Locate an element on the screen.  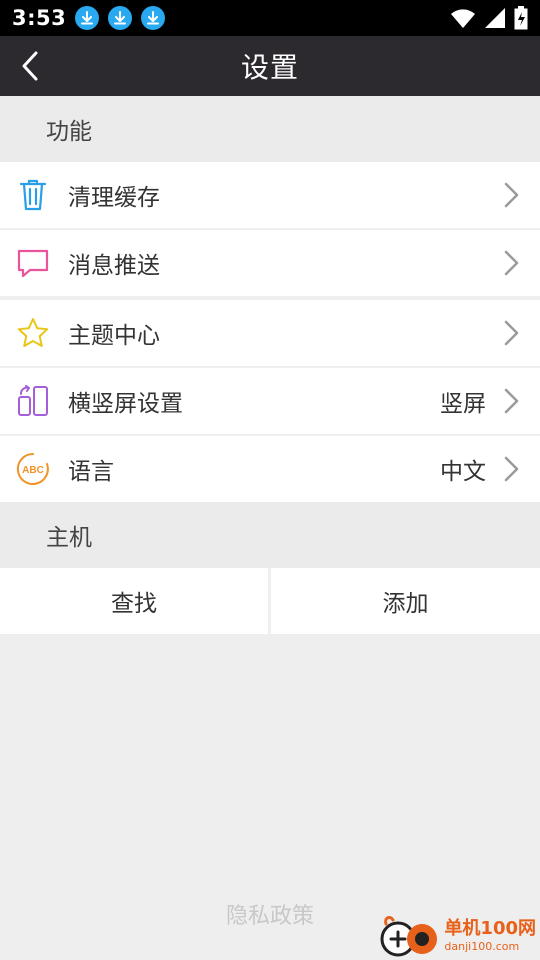
theme-center-row: 主题中心 is located at coordinates (270, 333).